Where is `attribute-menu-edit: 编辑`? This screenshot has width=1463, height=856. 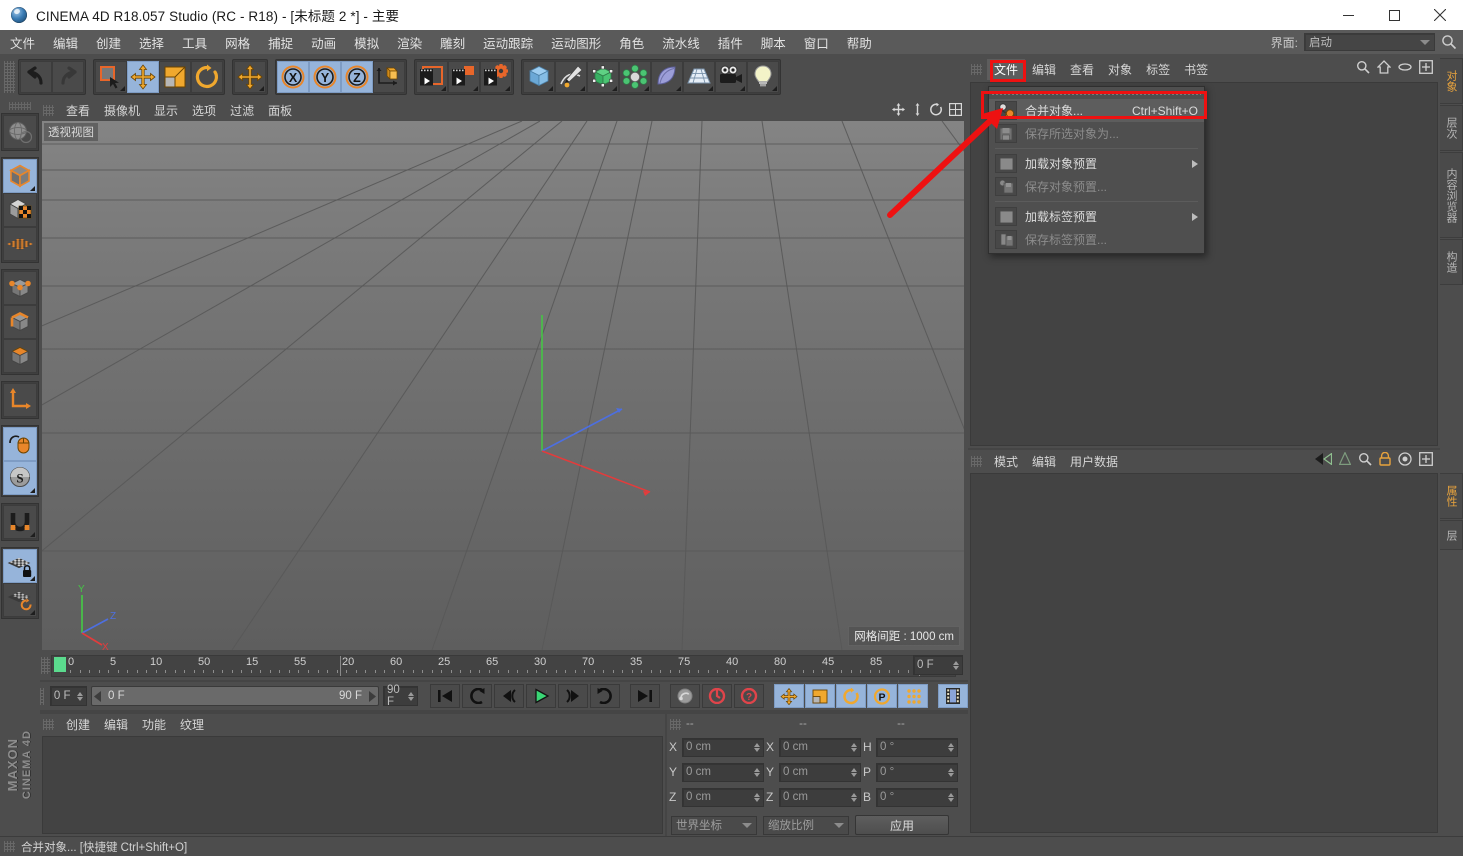
attribute-menu-edit: 编辑 is located at coordinates (1044, 461).